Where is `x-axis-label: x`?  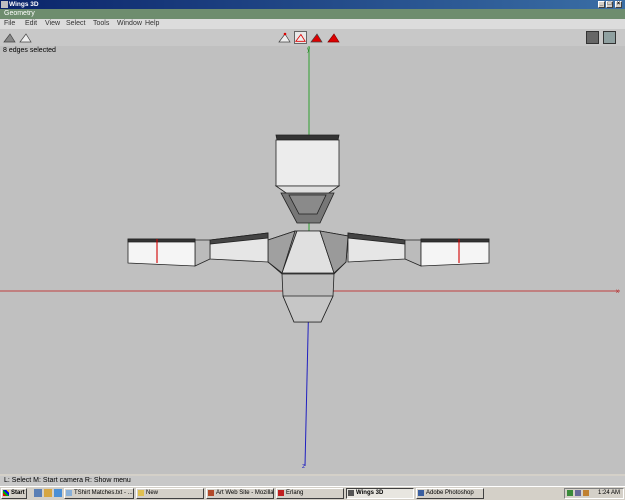 x-axis-label: x is located at coordinates (617, 292).